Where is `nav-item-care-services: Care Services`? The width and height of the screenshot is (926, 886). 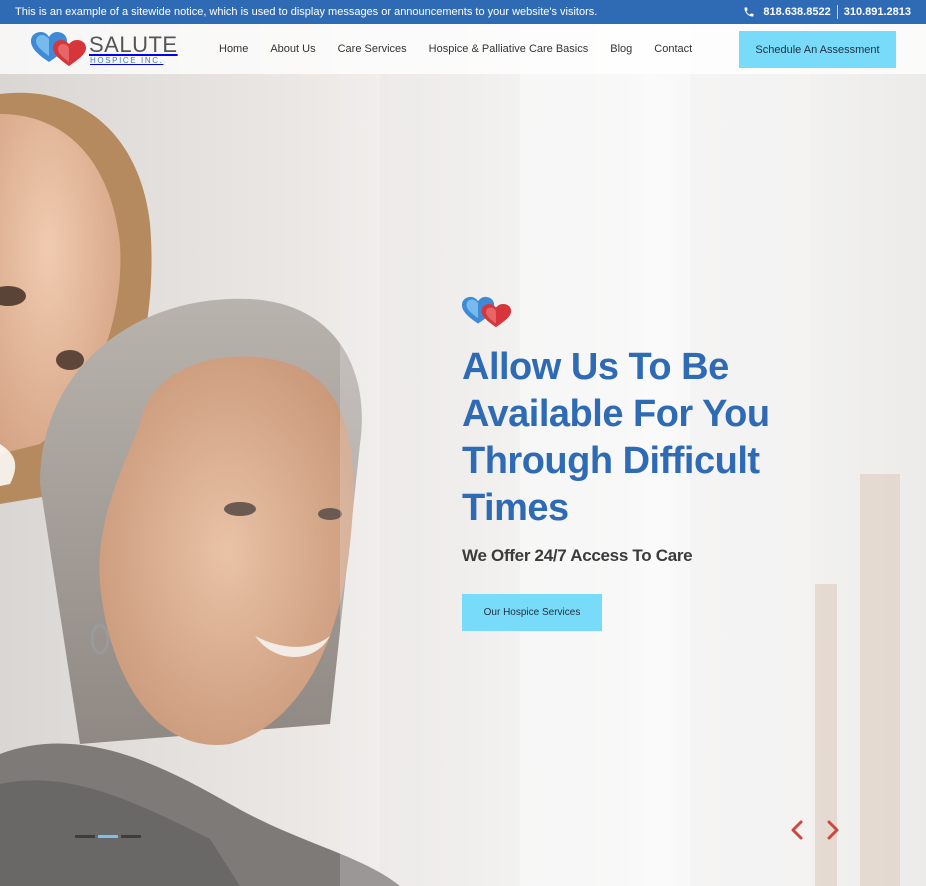
nav-item-care-services: Care Services is located at coordinates (372, 49).